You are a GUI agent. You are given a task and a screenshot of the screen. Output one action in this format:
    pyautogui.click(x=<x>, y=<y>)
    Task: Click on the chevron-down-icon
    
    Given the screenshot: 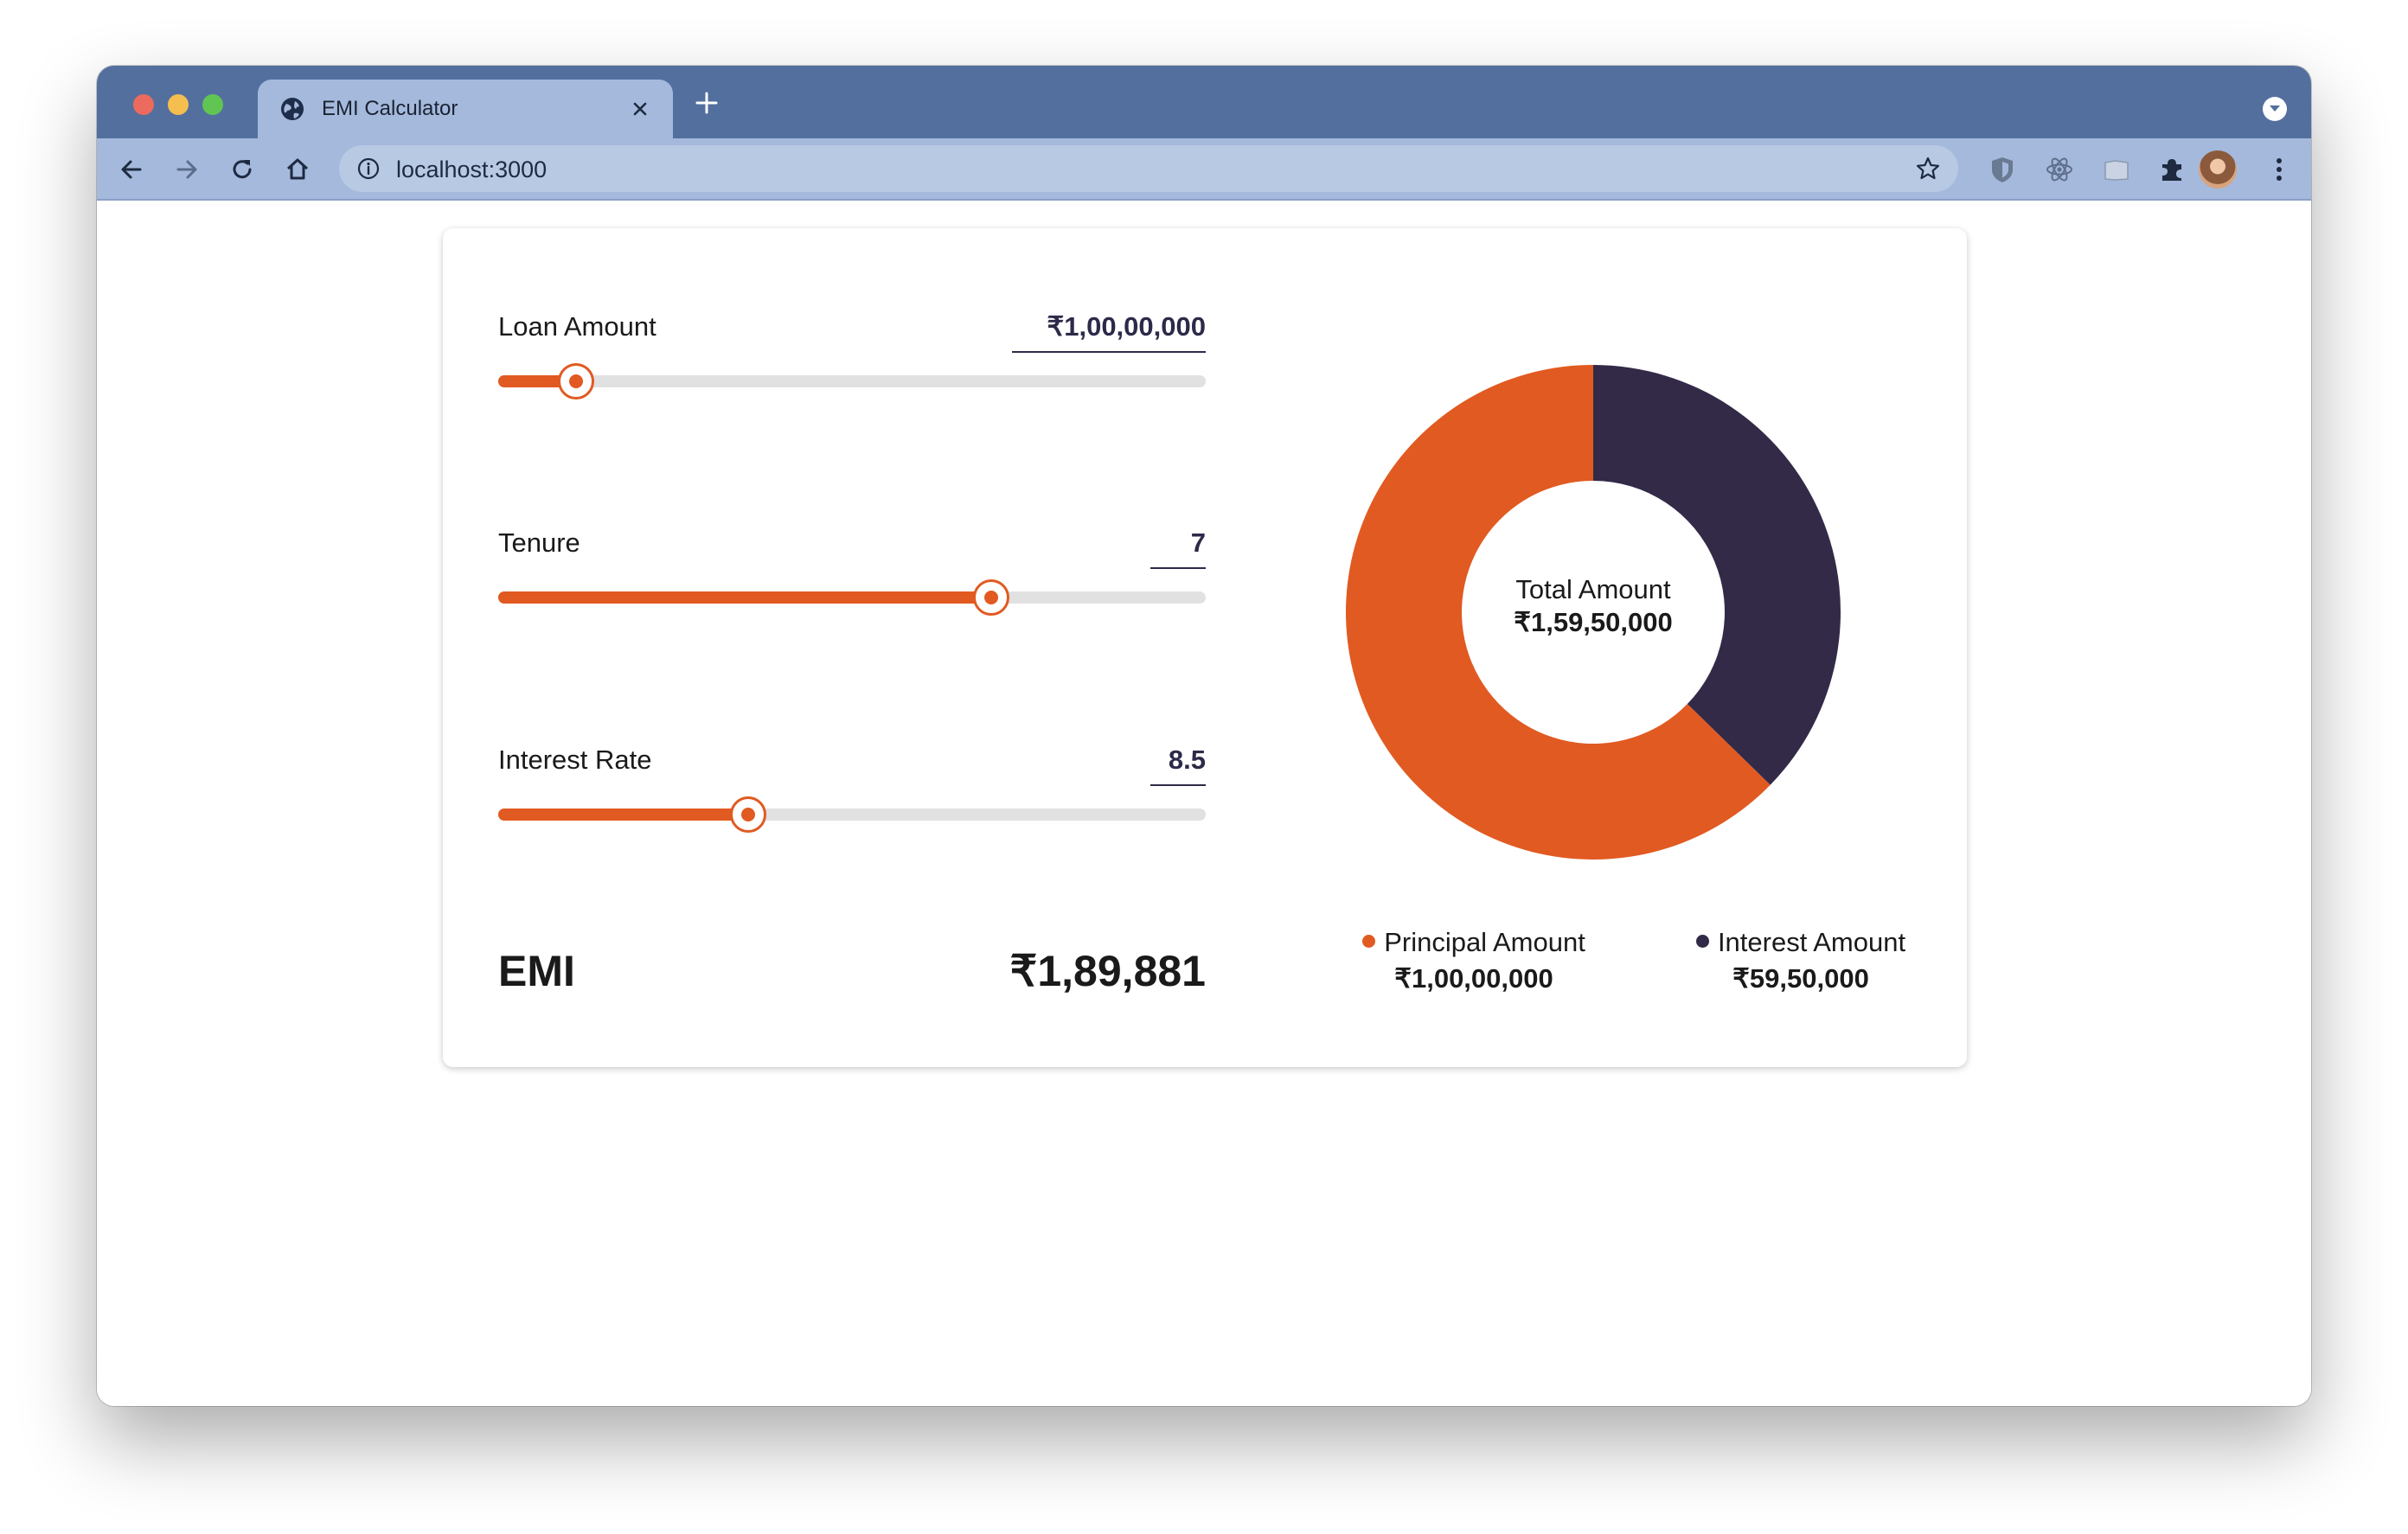 What is the action you would take?
    pyautogui.click(x=2275, y=109)
    